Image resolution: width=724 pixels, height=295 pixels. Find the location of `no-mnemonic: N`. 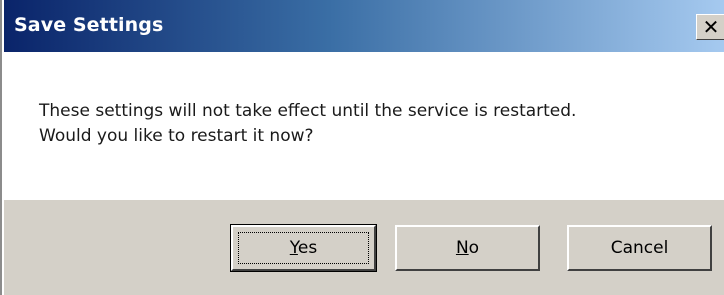

no-mnemonic: N is located at coordinates (462, 248).